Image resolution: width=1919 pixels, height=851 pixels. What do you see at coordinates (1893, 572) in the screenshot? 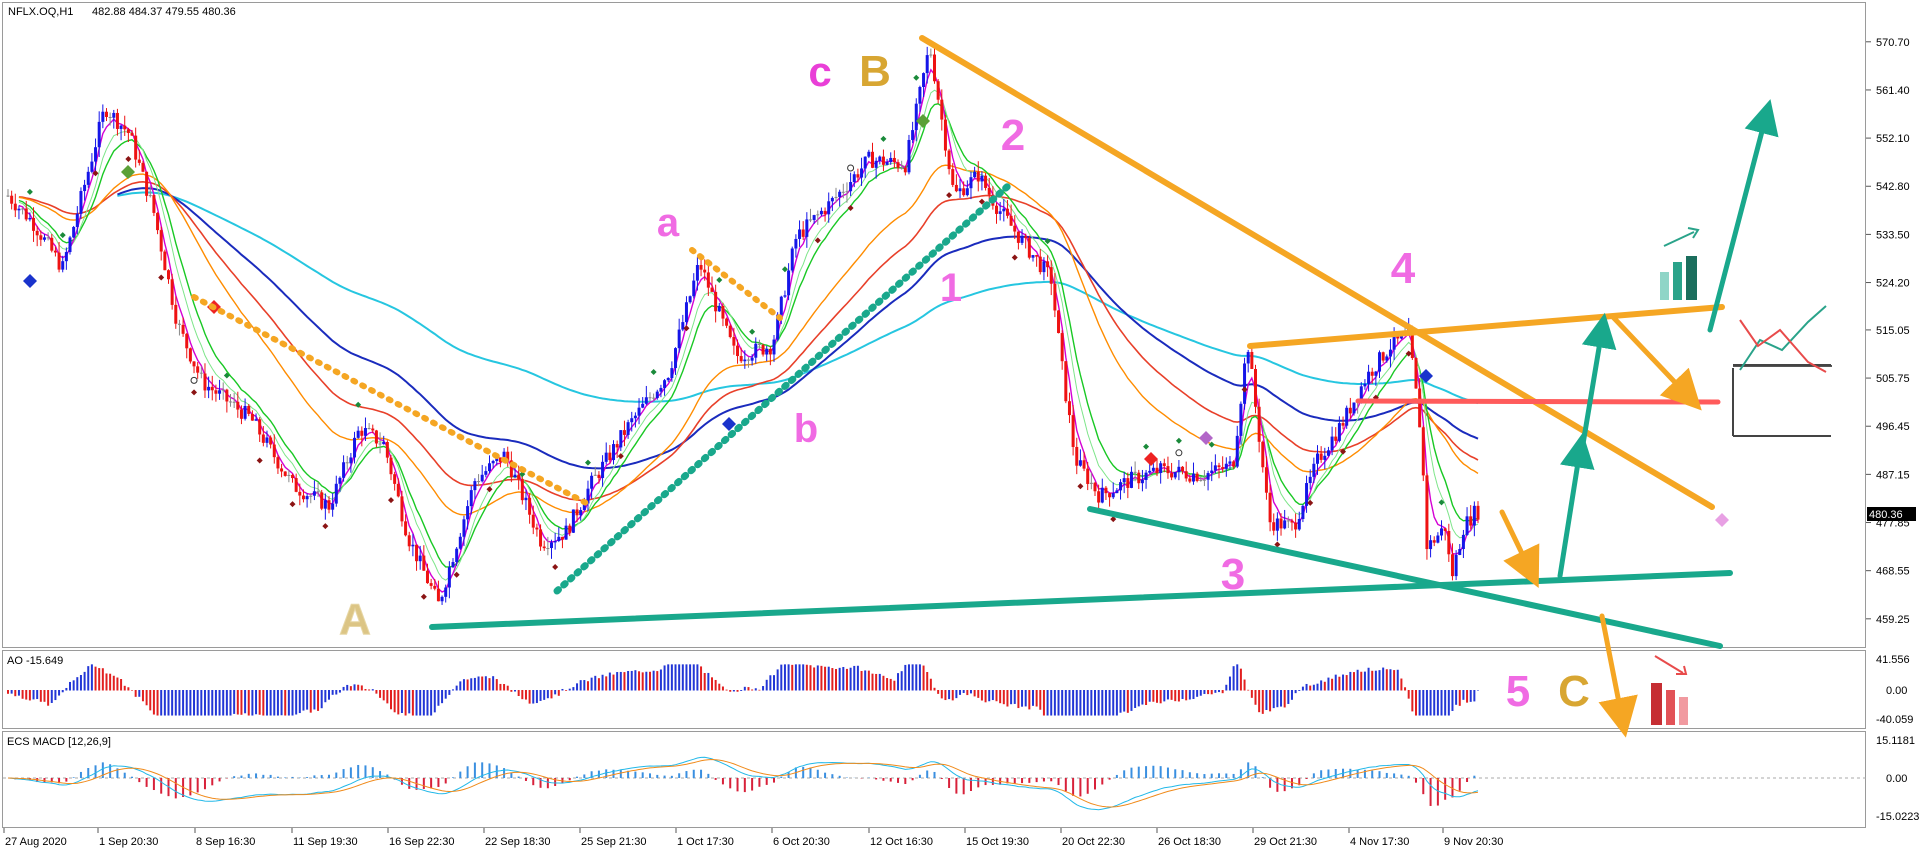
I see `price-tick-label: 468.55` at bounding box center [1893, 572].